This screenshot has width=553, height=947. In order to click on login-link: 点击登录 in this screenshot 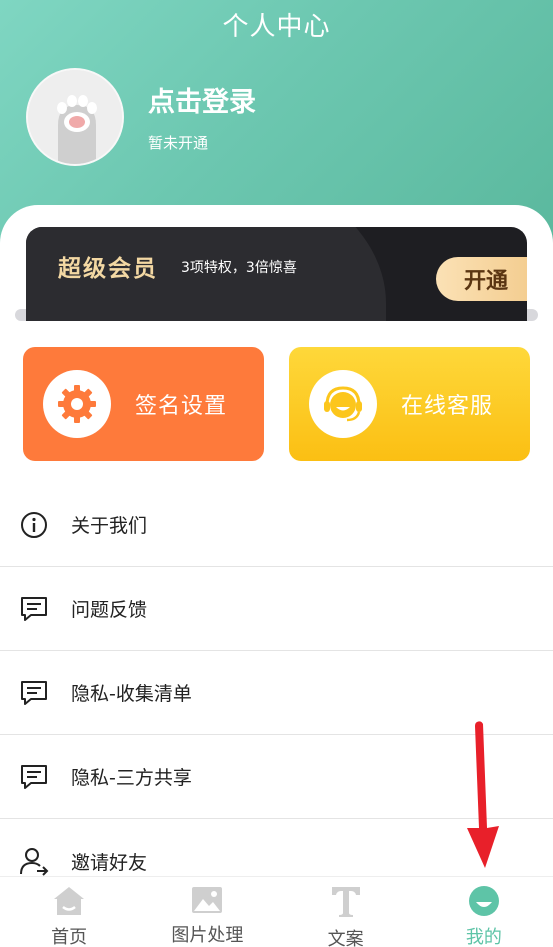, I will do `click(202, 99)`.